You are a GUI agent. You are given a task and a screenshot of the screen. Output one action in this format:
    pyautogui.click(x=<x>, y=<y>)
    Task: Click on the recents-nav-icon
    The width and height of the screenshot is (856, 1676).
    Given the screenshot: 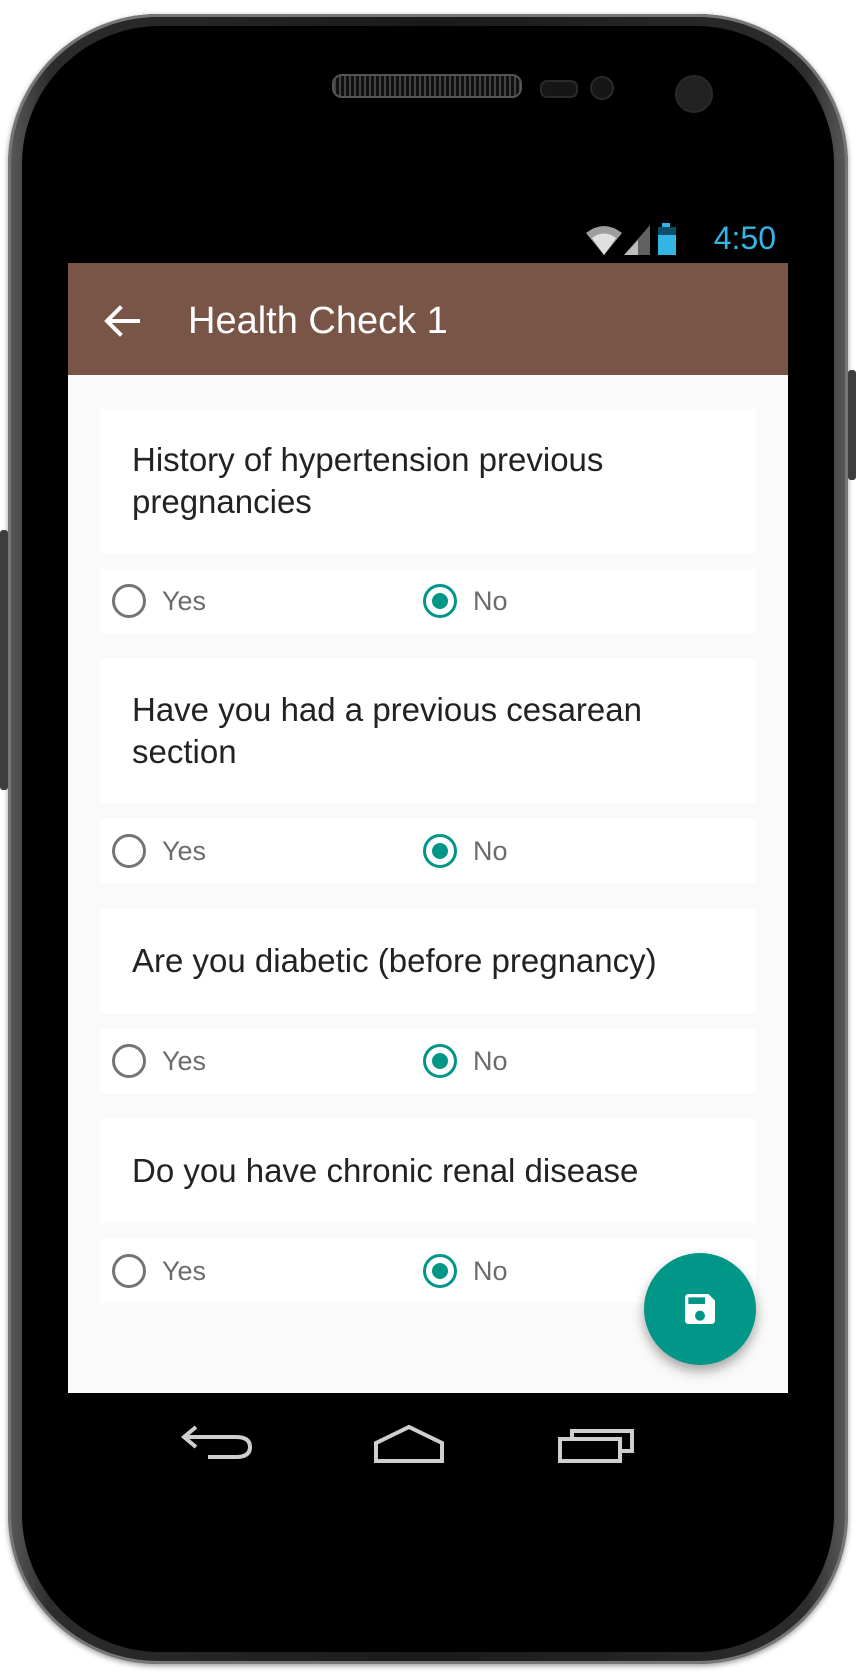 What is the action you would take?
    pyautogui.click(x=596, y=1446)
    